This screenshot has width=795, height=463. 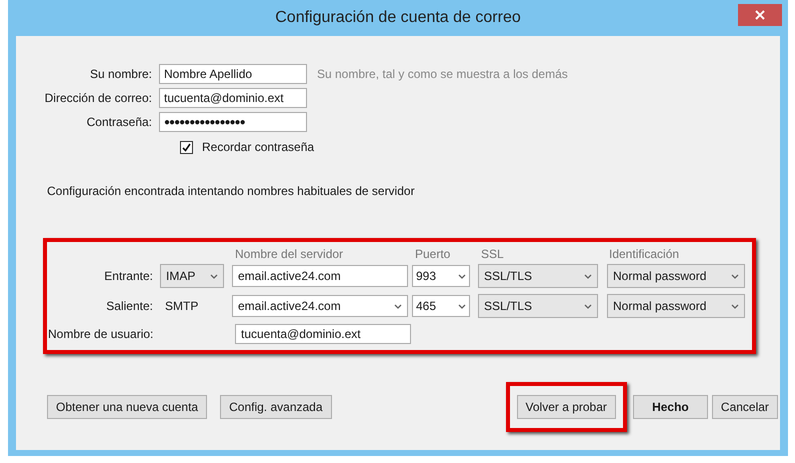 I want to click on field-label: Su nombre:, so click(x=120, y=74).